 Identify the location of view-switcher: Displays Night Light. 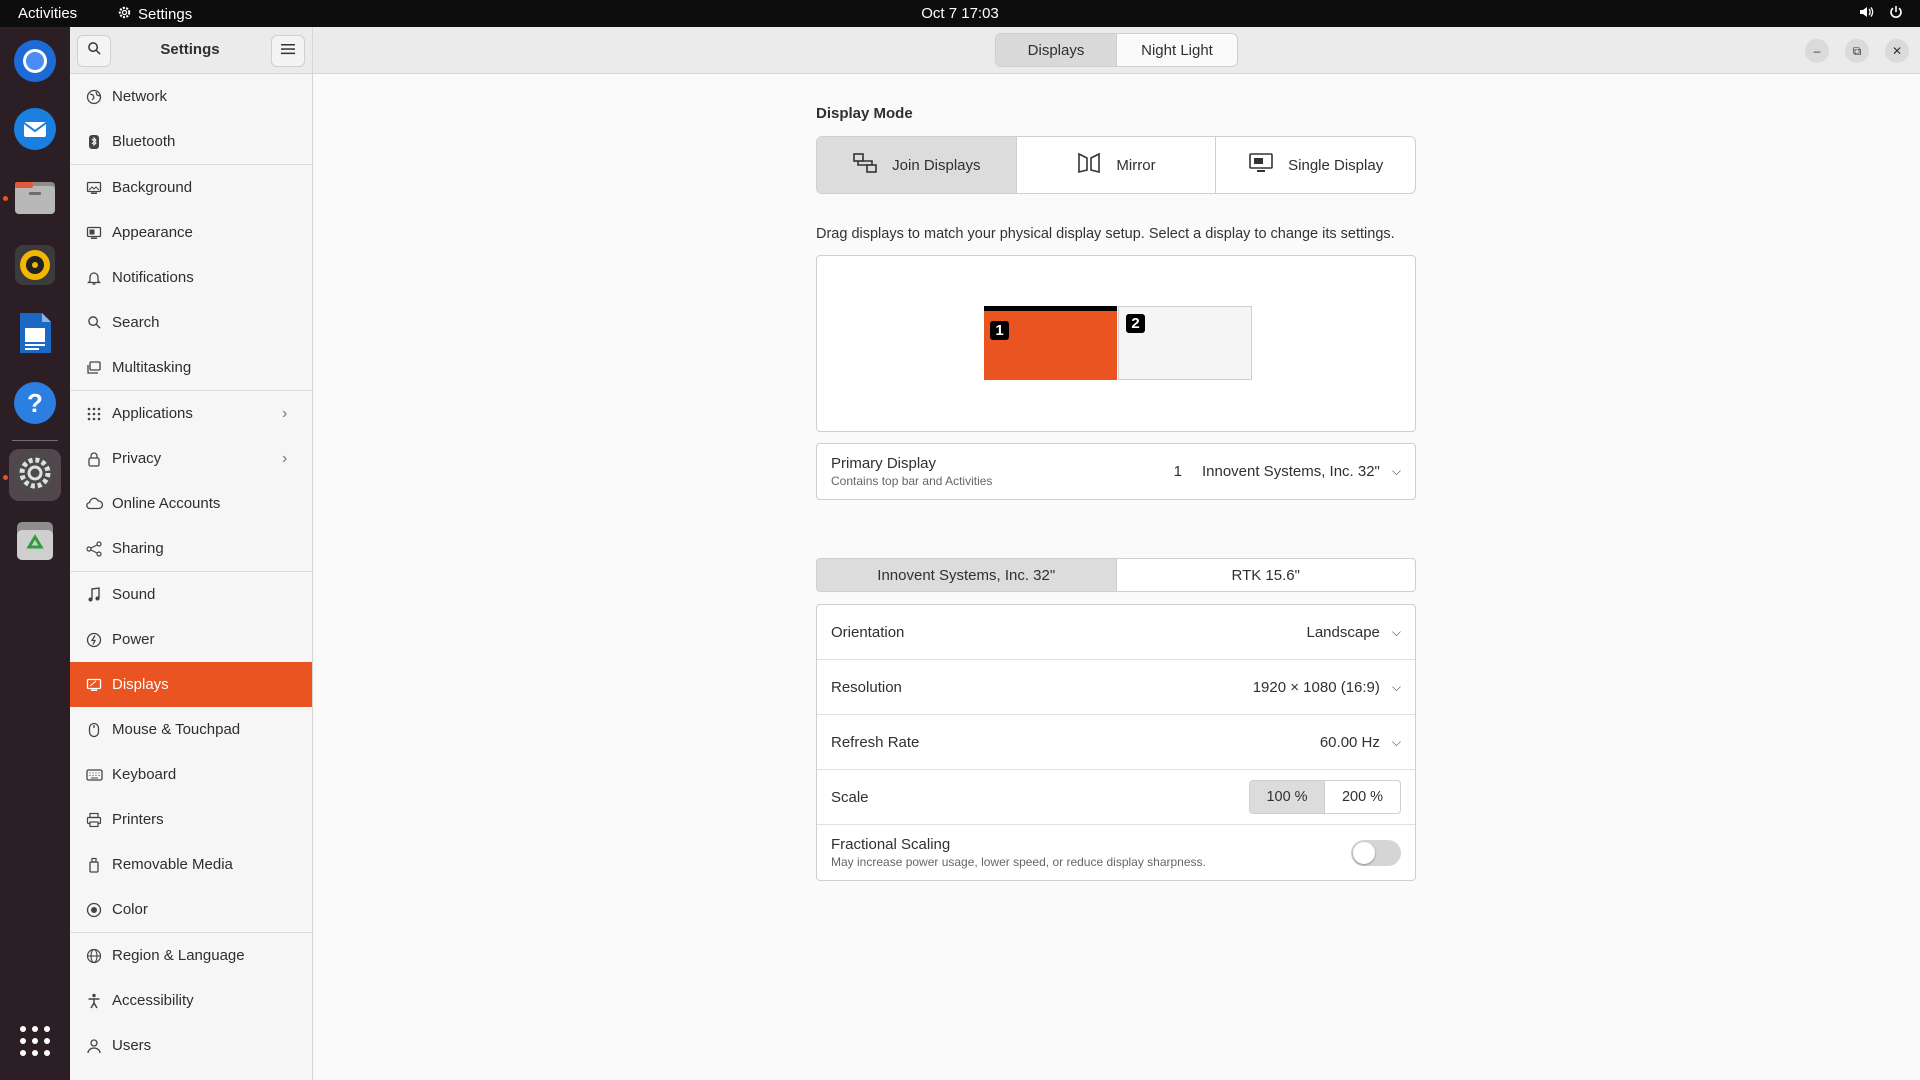
(1116, 50).